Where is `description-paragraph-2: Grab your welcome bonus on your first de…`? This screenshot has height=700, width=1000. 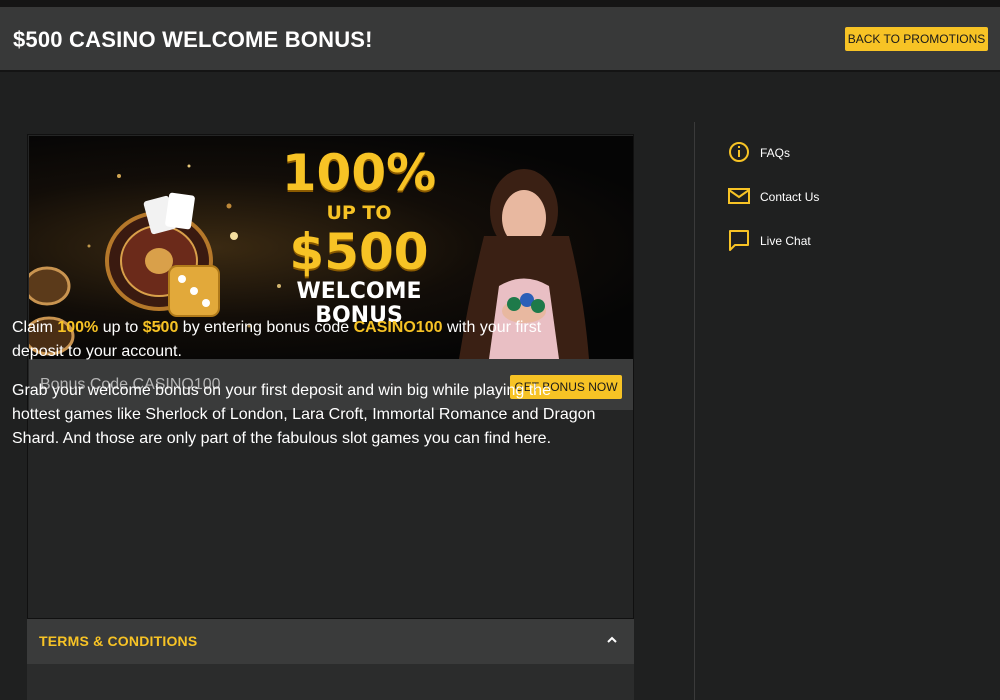
description-paragraph-2: Grab your welcome bonus on your first de… is located at coordinates (304, 414).